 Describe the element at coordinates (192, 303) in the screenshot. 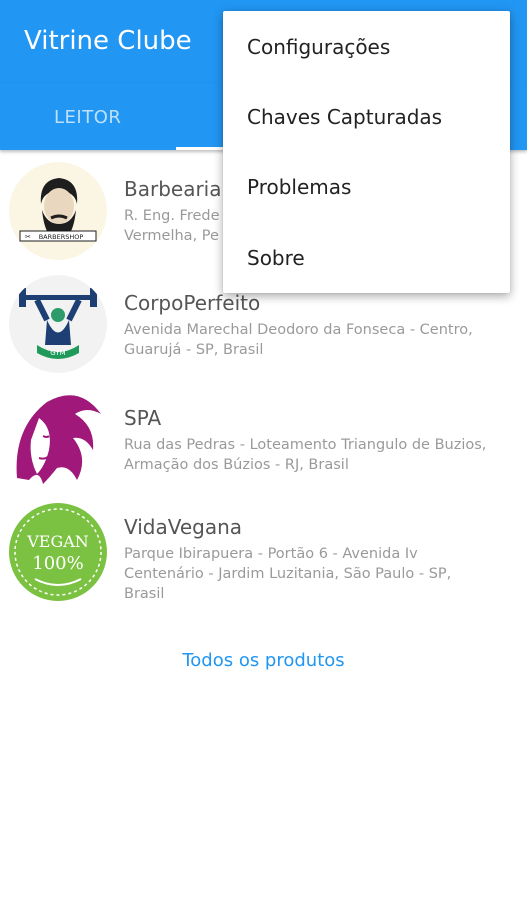

I see `store-name: CorpoPerfeito` at that location.